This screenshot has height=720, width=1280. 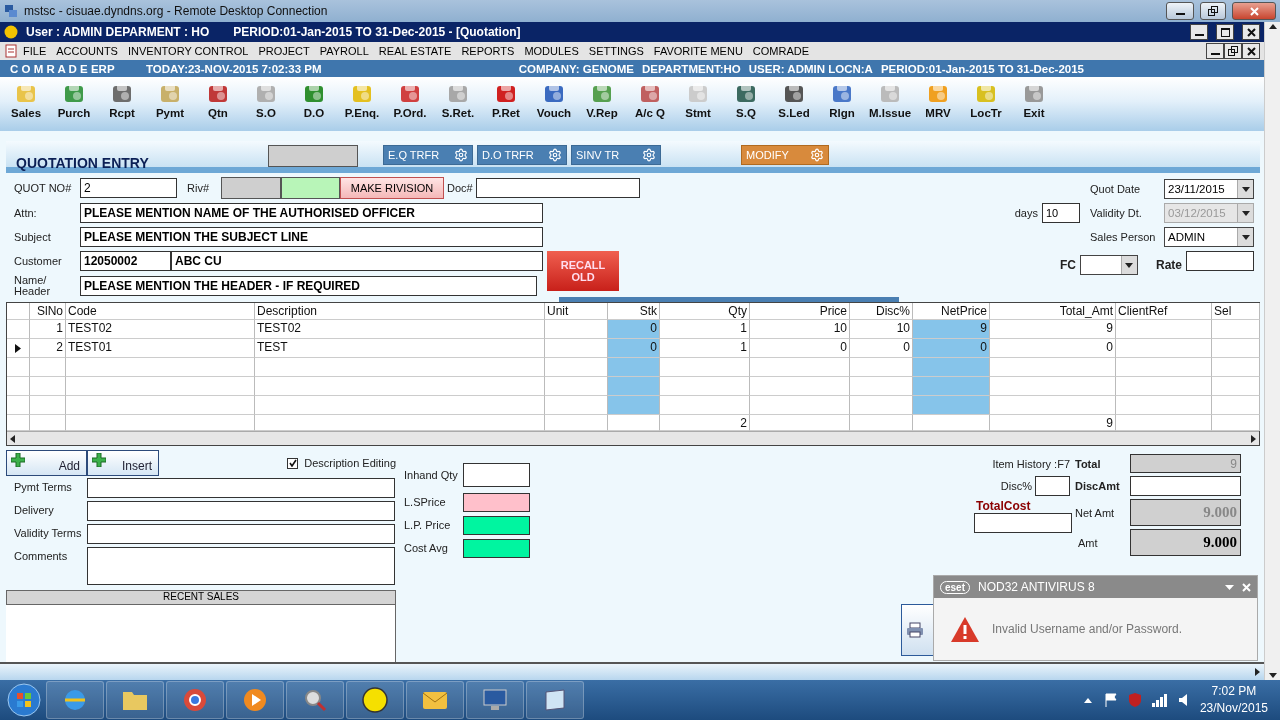 What do you see at coordinates (1183, 700) in the screenshot?
I see `speaker-icon` at bounding box center [1183, 700].